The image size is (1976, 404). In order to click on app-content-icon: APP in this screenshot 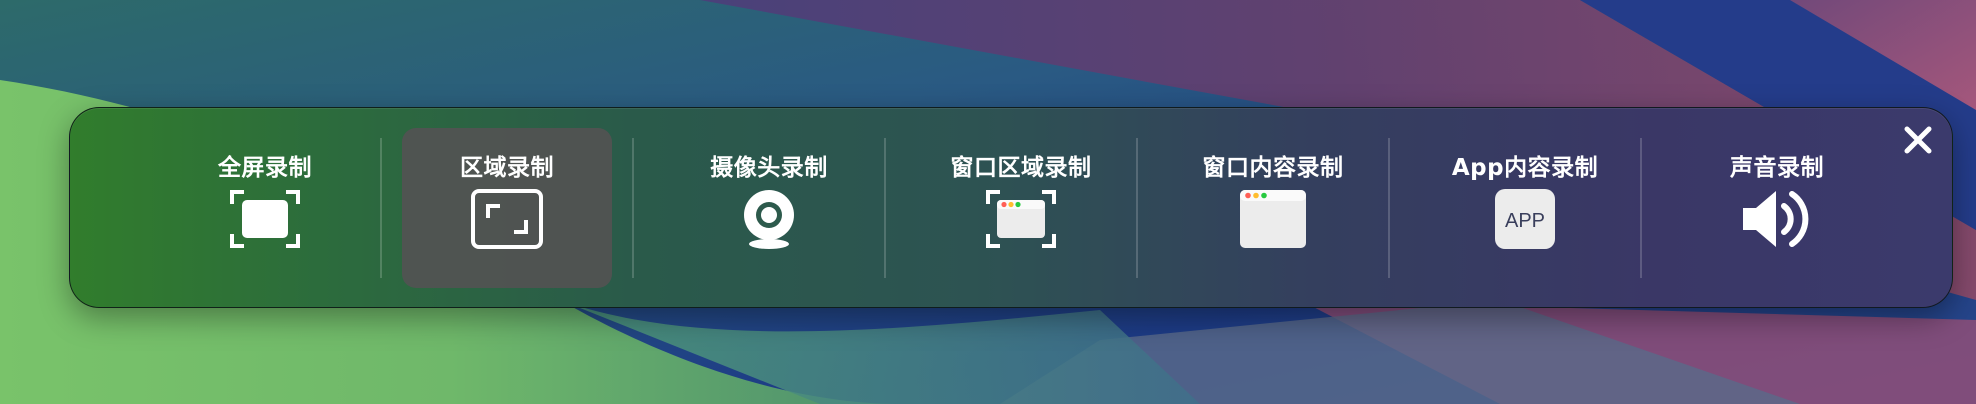, I will do `click(1525, 219)`.